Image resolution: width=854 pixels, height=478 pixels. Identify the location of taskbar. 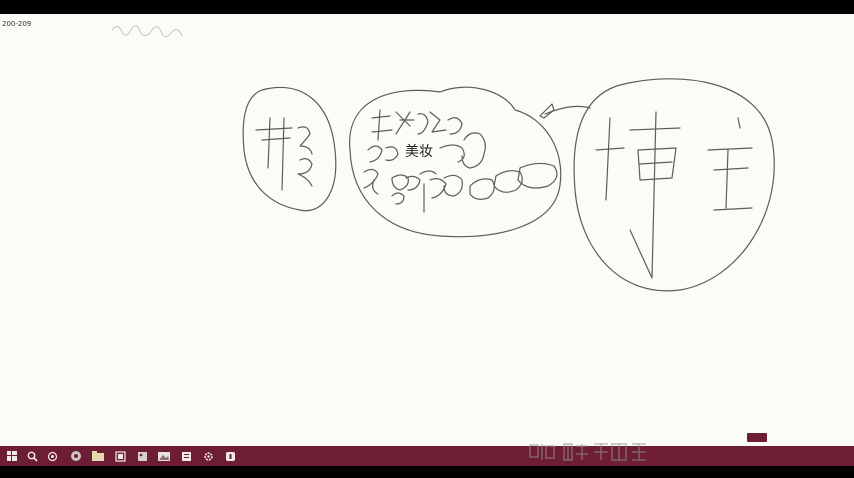
(427, 456).